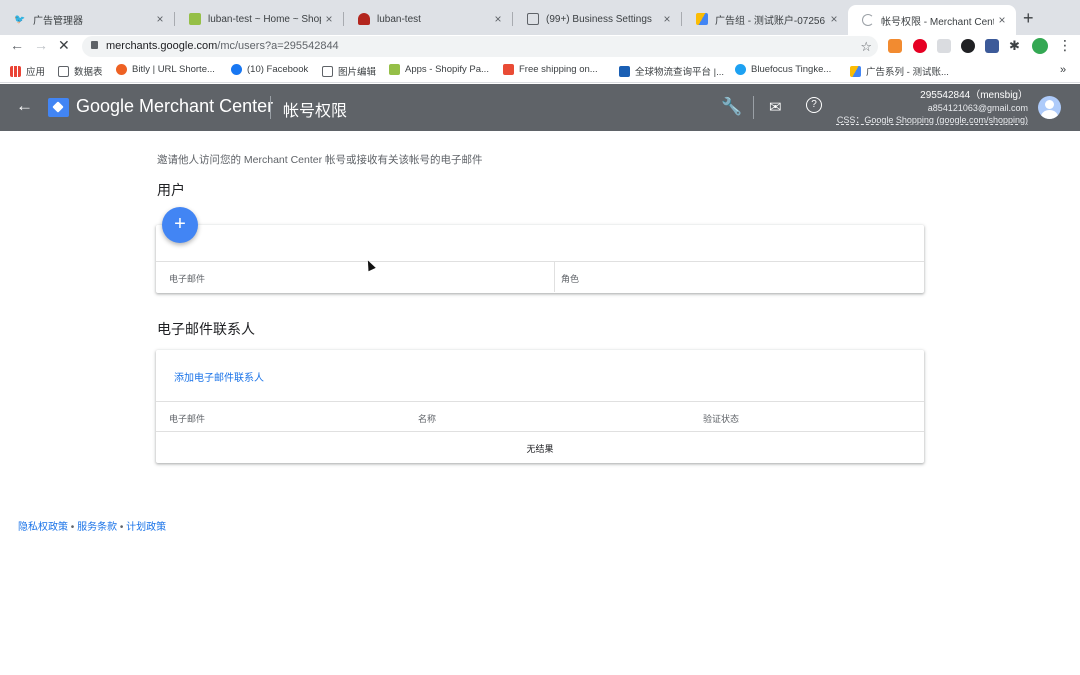  I want to click on more-menu-icon: ⋮, so click(1065, 45).